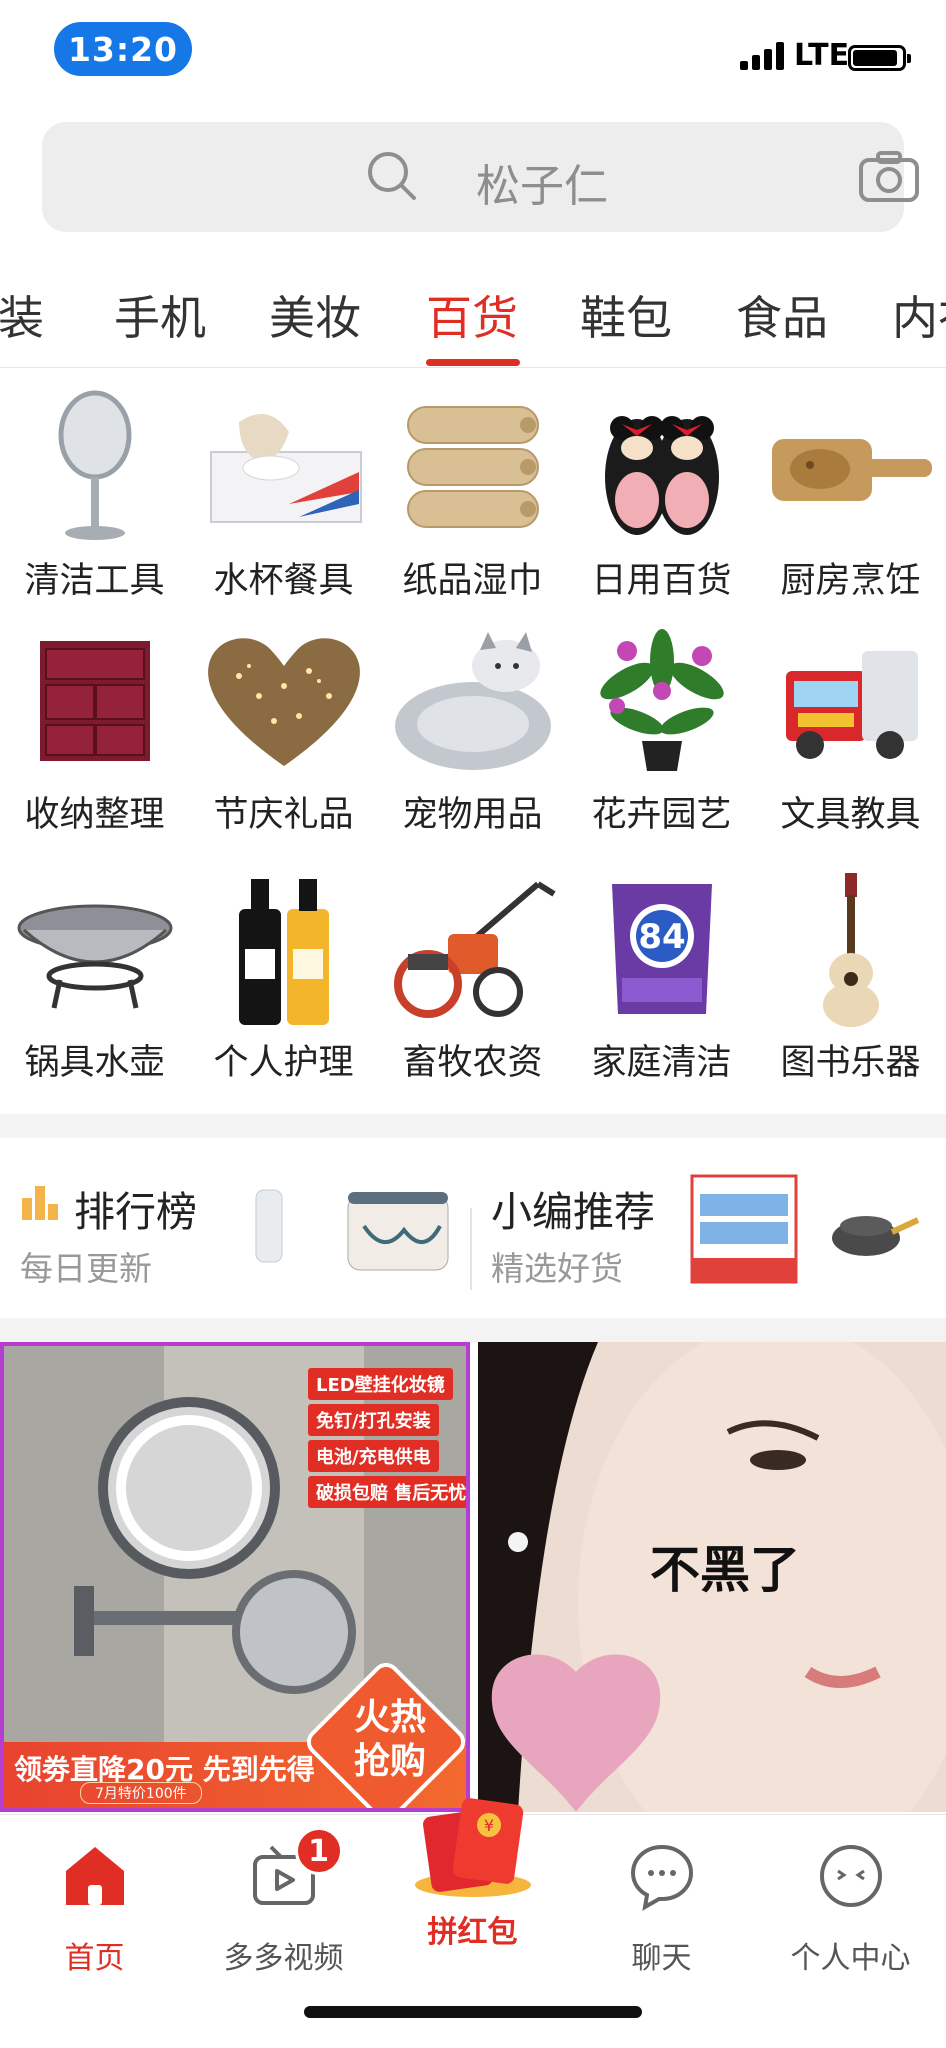 This screenshot has height=2048, width=946. What do you see at coordinates (392, 176) in the screenshot?
I see `search-icon` at bounding box center [392, 176].